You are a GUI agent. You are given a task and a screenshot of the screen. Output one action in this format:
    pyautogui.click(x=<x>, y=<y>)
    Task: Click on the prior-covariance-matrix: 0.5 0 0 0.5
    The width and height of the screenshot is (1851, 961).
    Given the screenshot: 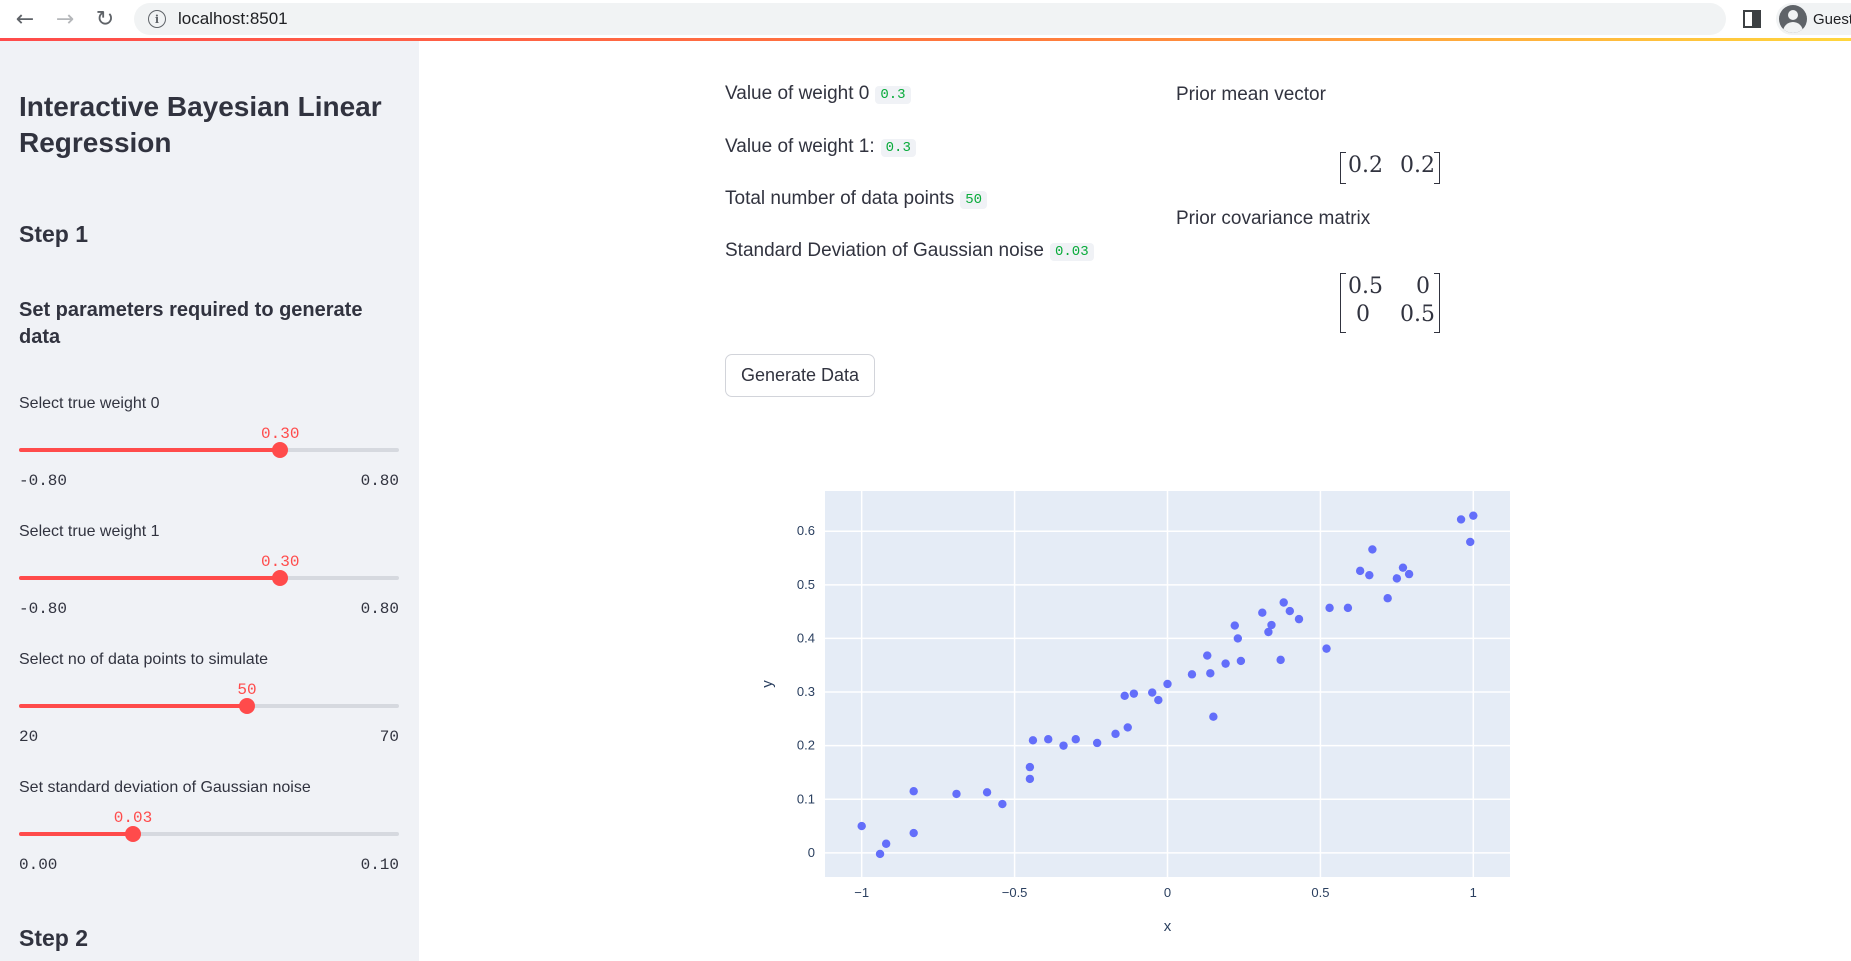 What is the action you would take?
    pyautogui.click(x=1390, y=303)
    